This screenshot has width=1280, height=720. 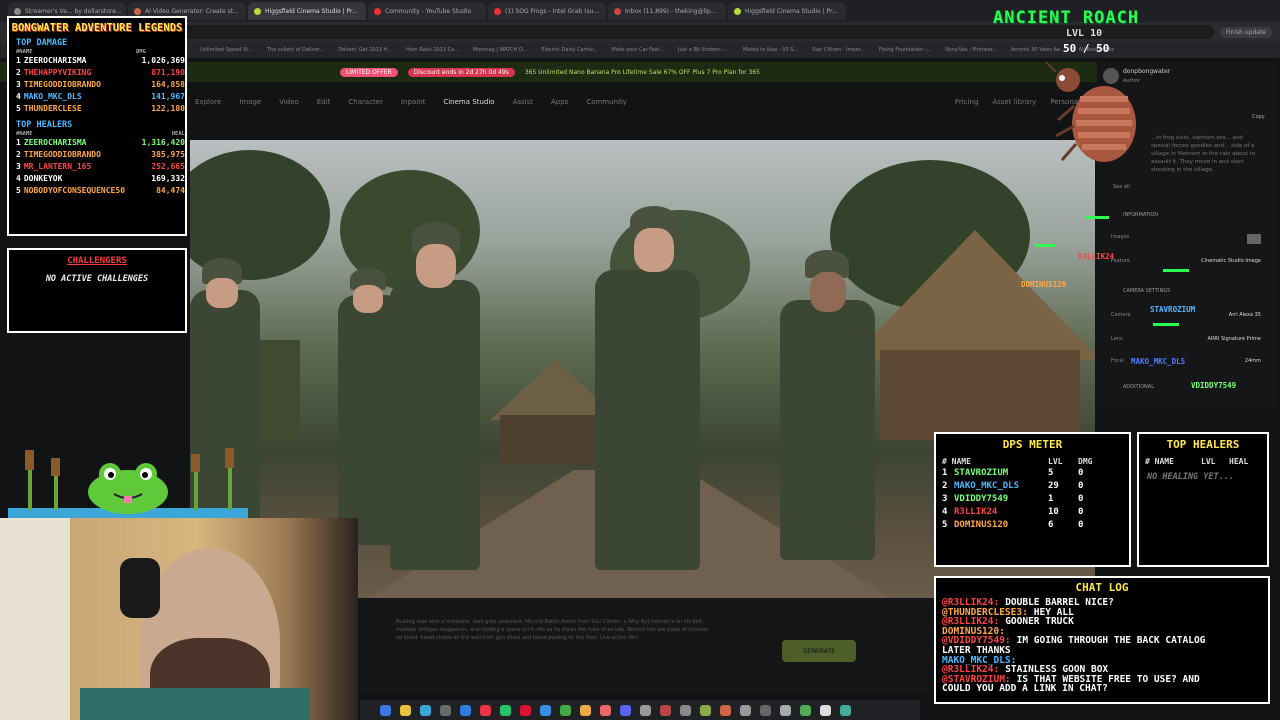 I want to click on player-value: 252,665, so click(x=168, y=166).